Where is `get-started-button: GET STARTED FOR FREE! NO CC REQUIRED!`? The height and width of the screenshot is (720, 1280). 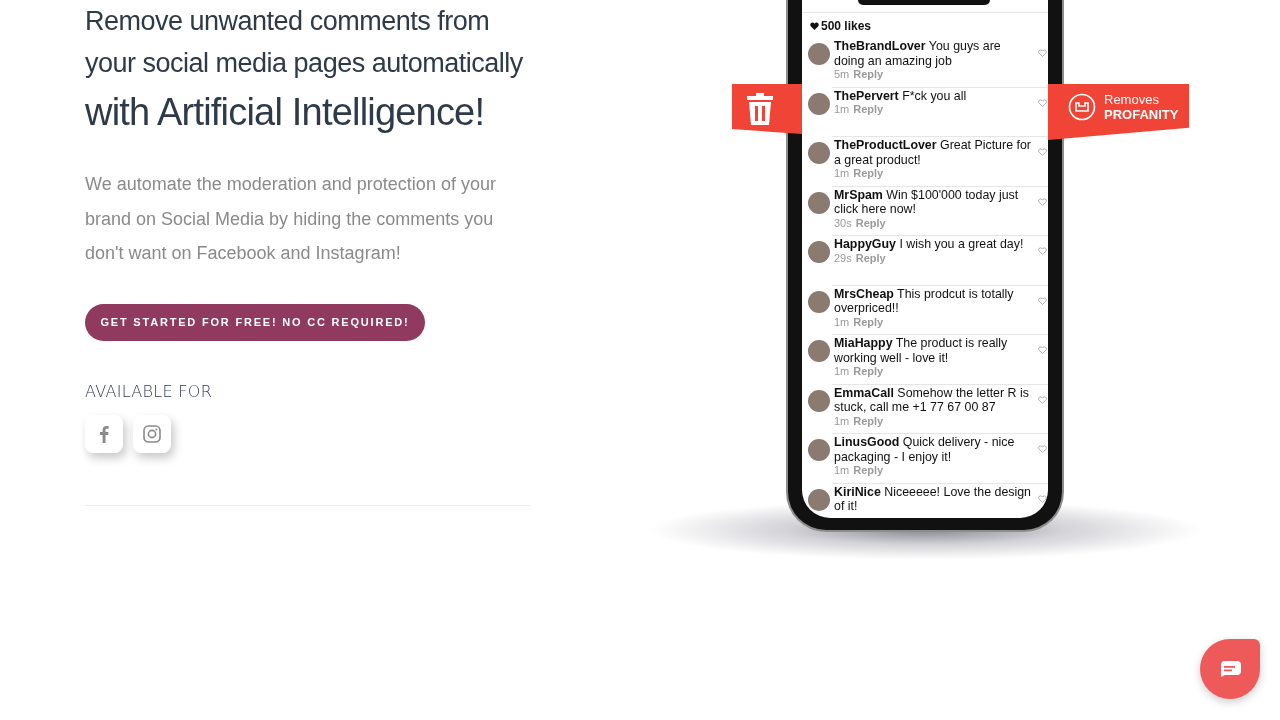
get-started-button: GET STARTED FOR FREE! NO CC REQUIRED! is located at coordinates (255, 322).